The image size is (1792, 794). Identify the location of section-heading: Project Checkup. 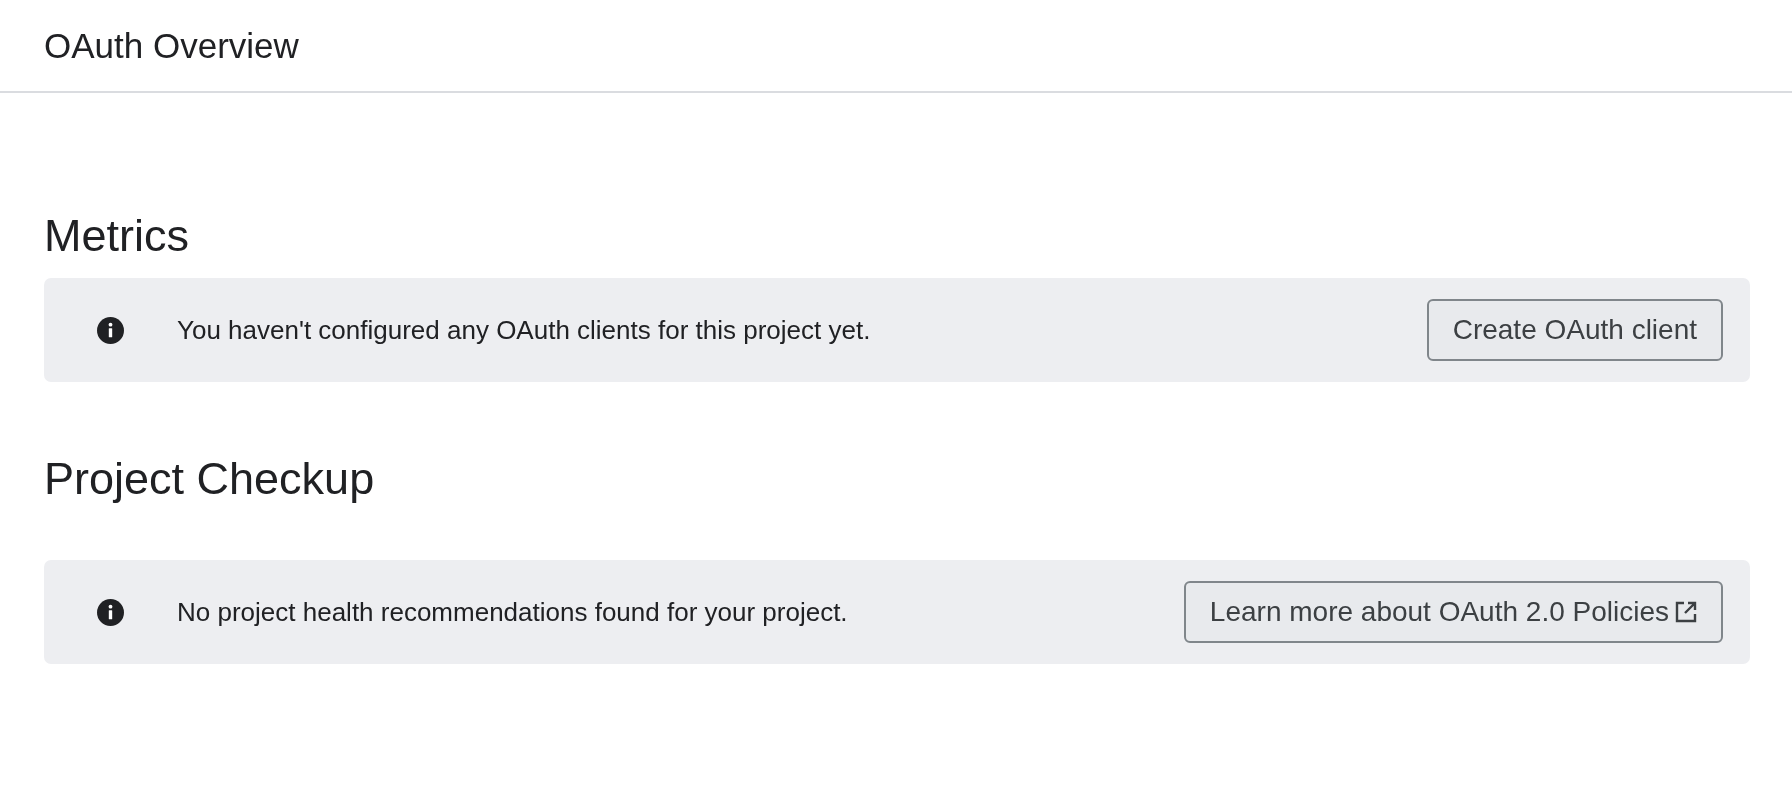
(209, 479).